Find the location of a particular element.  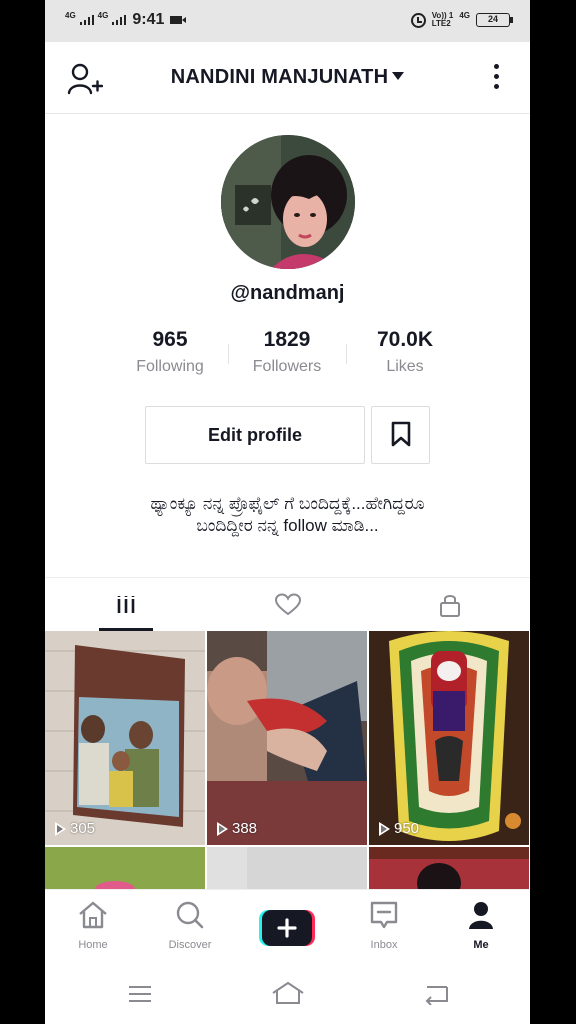

home-button-icon is located at coordinates (288, 993).